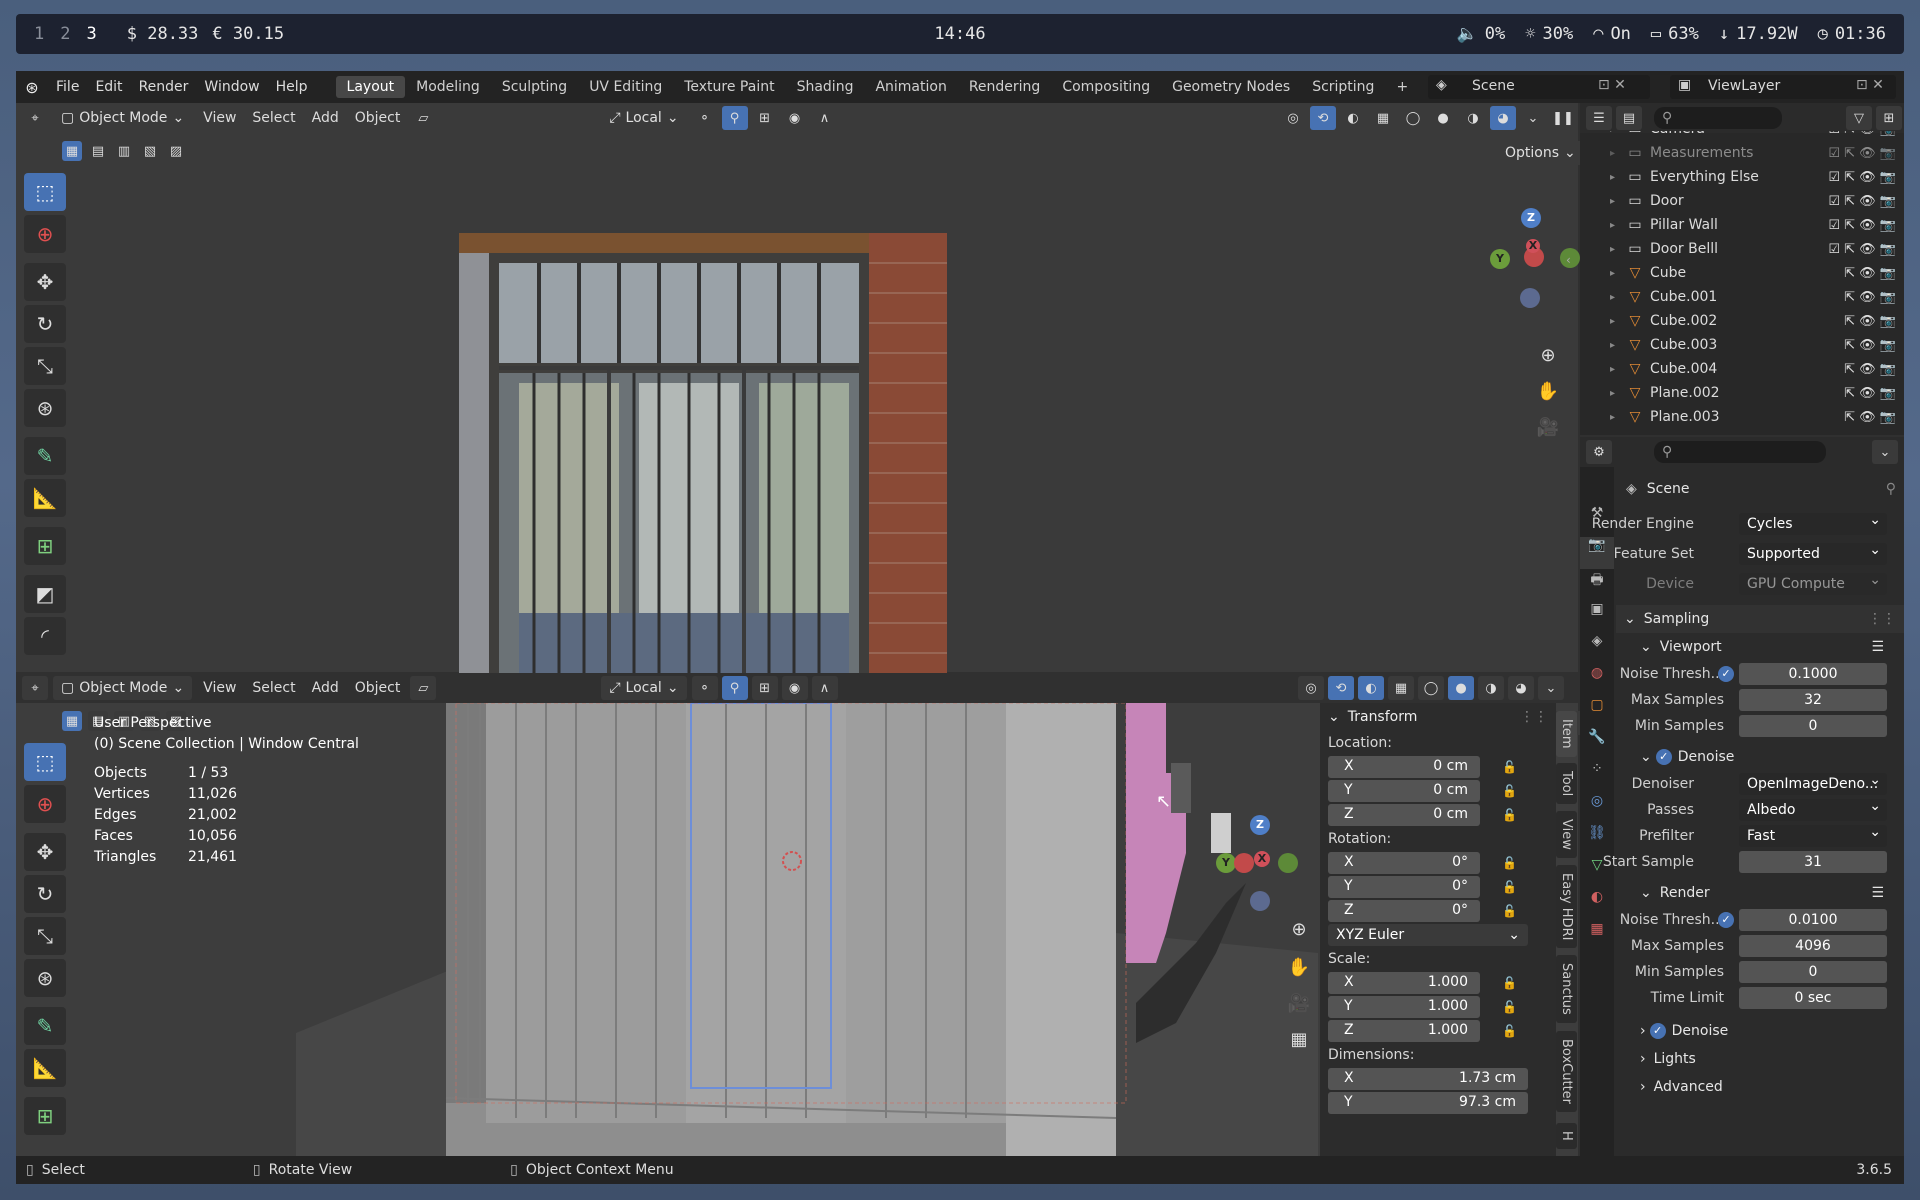 Image resolution: width=1920 pixels, height=1200 pixels. Describe the element at coordinates (1568, 260) in the screenshot. I see `sidebar-toggle-icon: ‹` at that location.